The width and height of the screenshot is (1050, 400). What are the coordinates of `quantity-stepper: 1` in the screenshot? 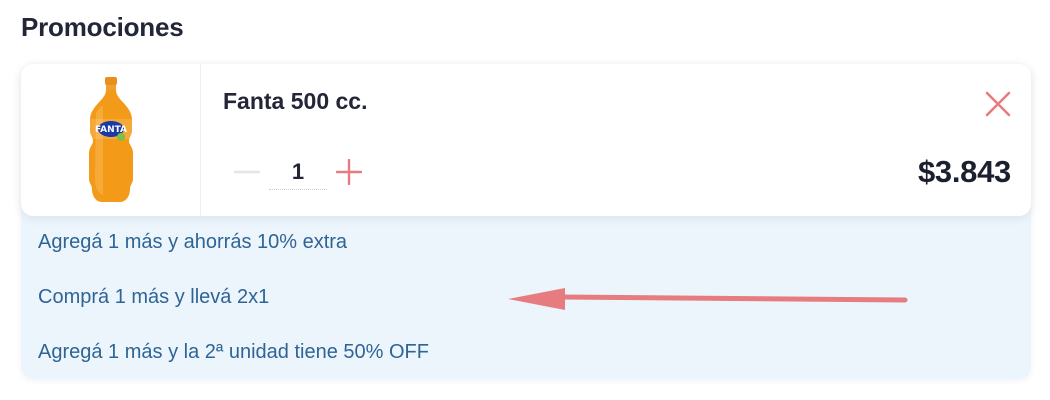 It's located at (298, 172).